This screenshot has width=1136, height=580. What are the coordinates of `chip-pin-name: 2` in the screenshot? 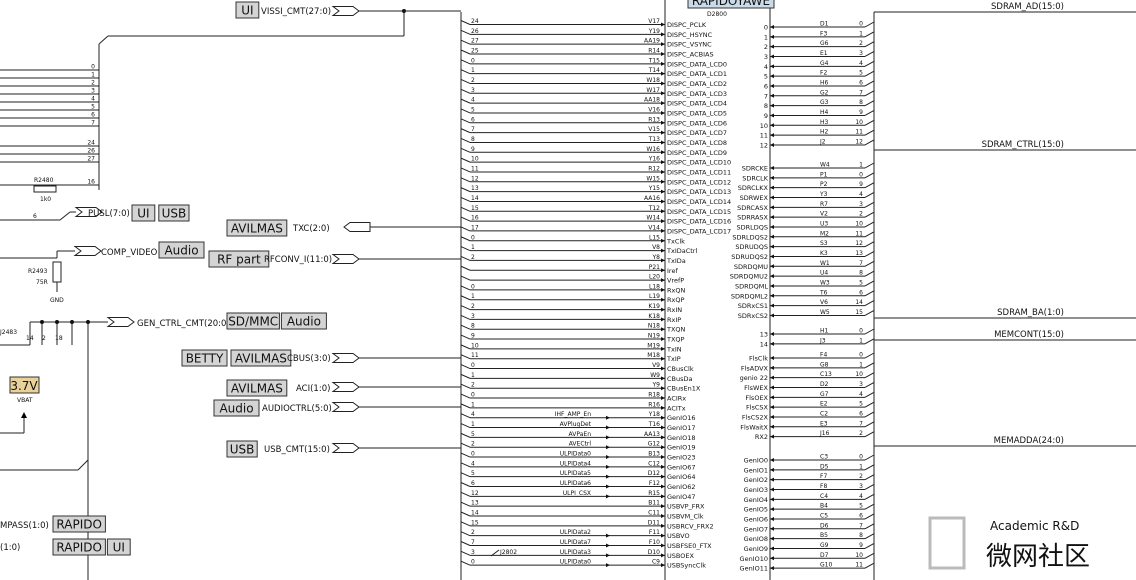 It's located at (766, 47).